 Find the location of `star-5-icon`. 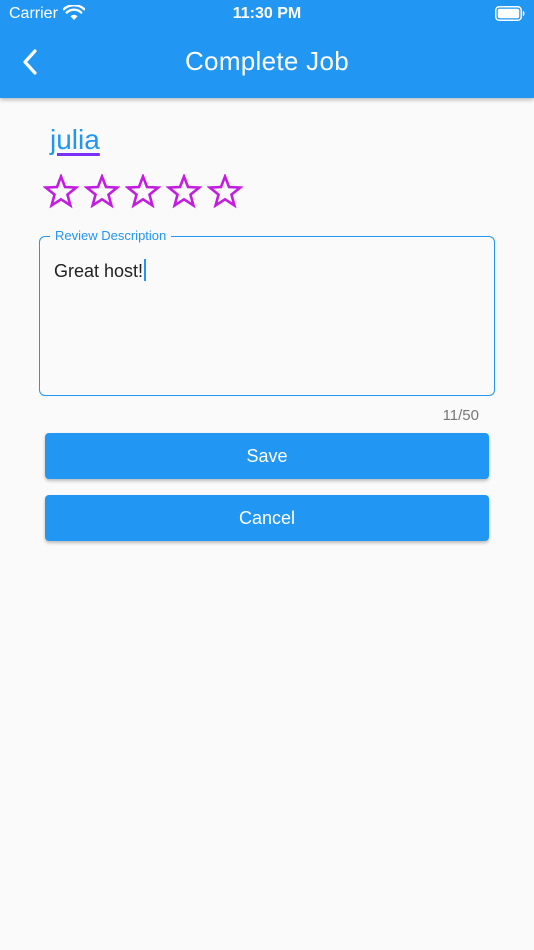

star-5-icon is located at coordinates (225, 192).